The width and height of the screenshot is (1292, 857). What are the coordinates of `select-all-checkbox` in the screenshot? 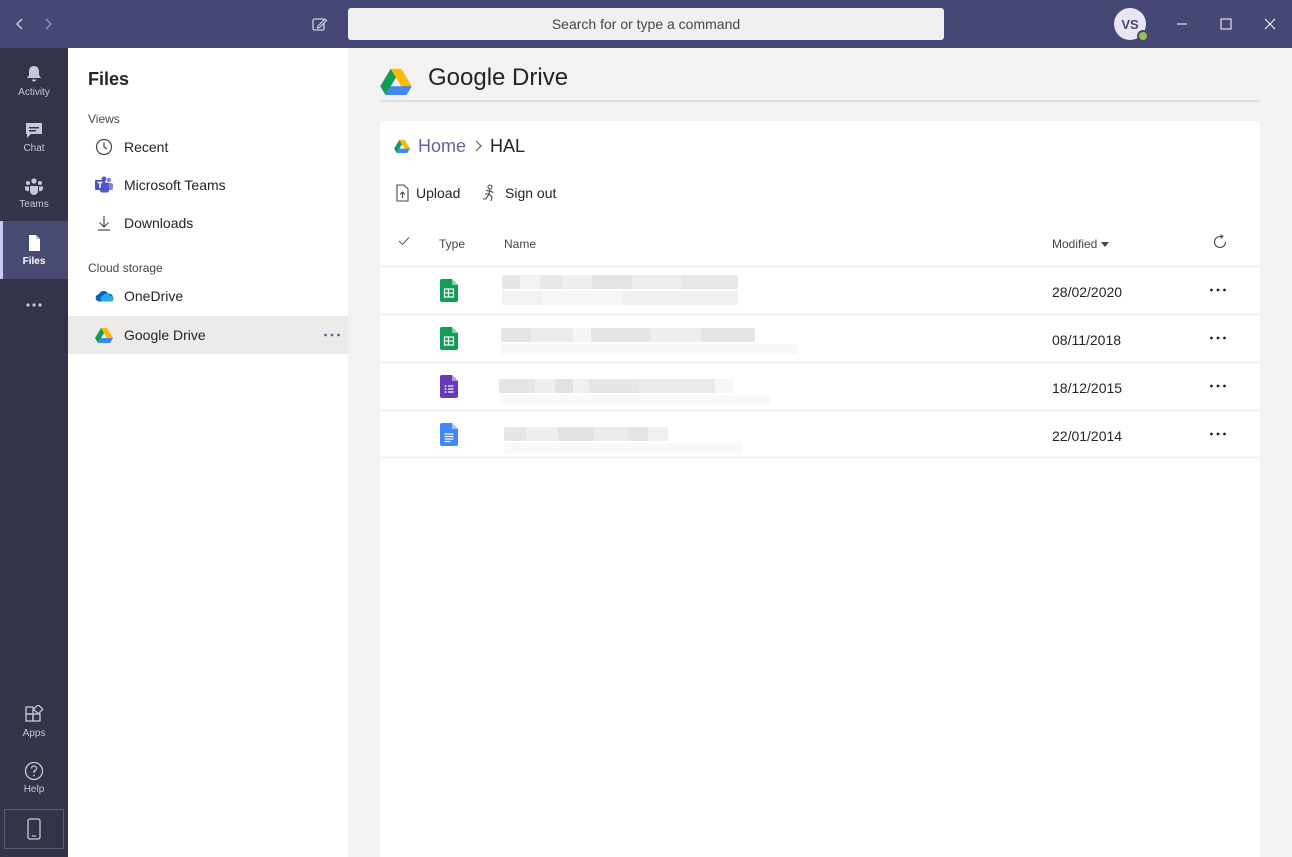 It's located at (404, 242).